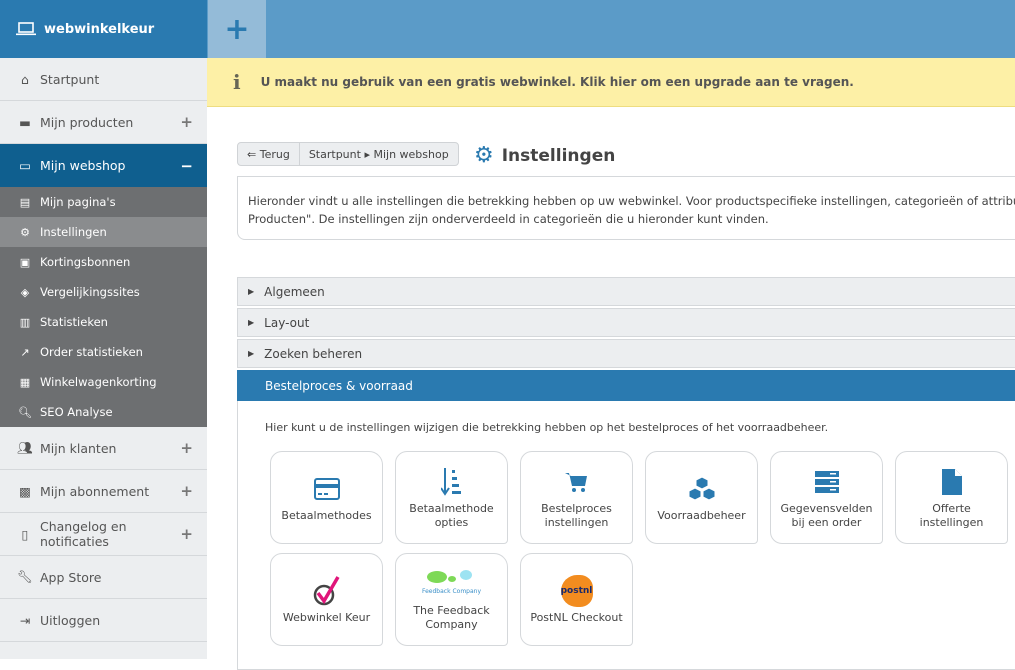  Describe the element at coordinates (25, 165) in the screenshot. I see `laptop-icon: ▭` at that location.